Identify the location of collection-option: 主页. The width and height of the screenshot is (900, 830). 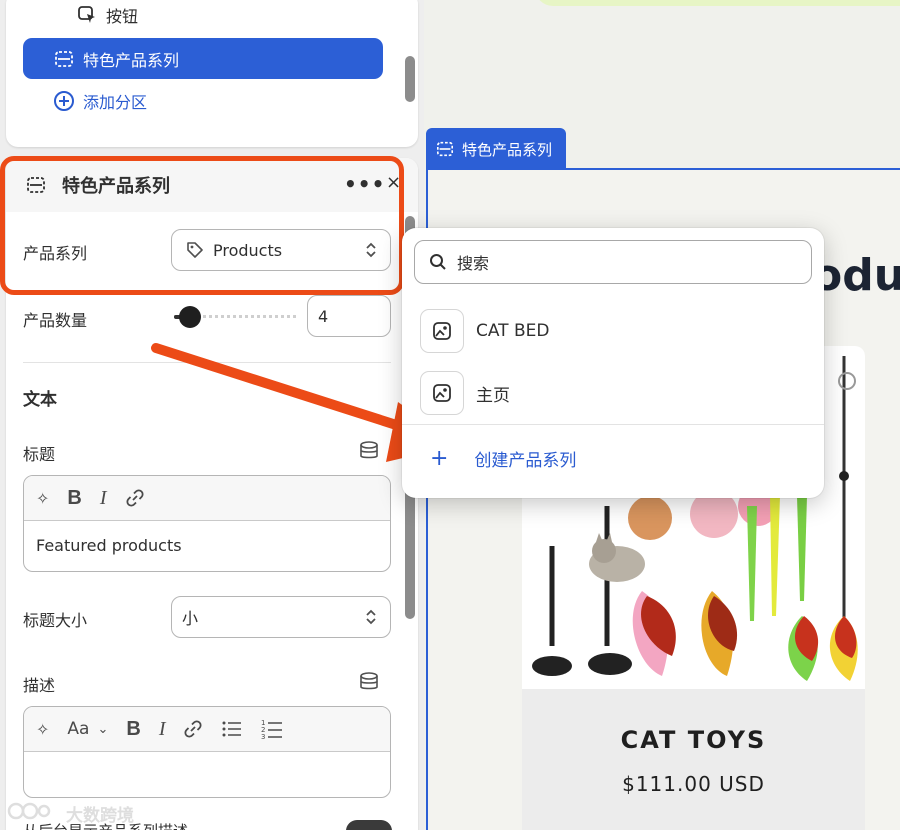
(465, 393).